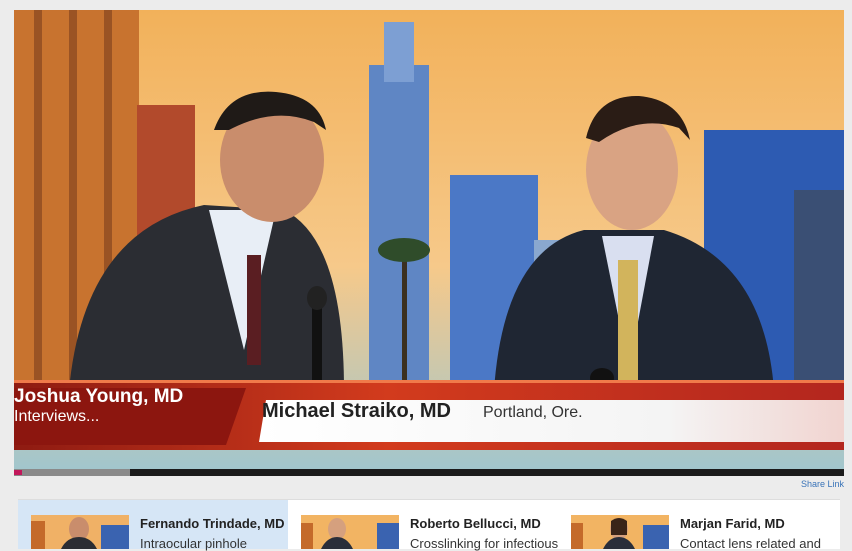  I want to click on playlist-item-name: Roberto Bellucci, MD, so click(475, 523).